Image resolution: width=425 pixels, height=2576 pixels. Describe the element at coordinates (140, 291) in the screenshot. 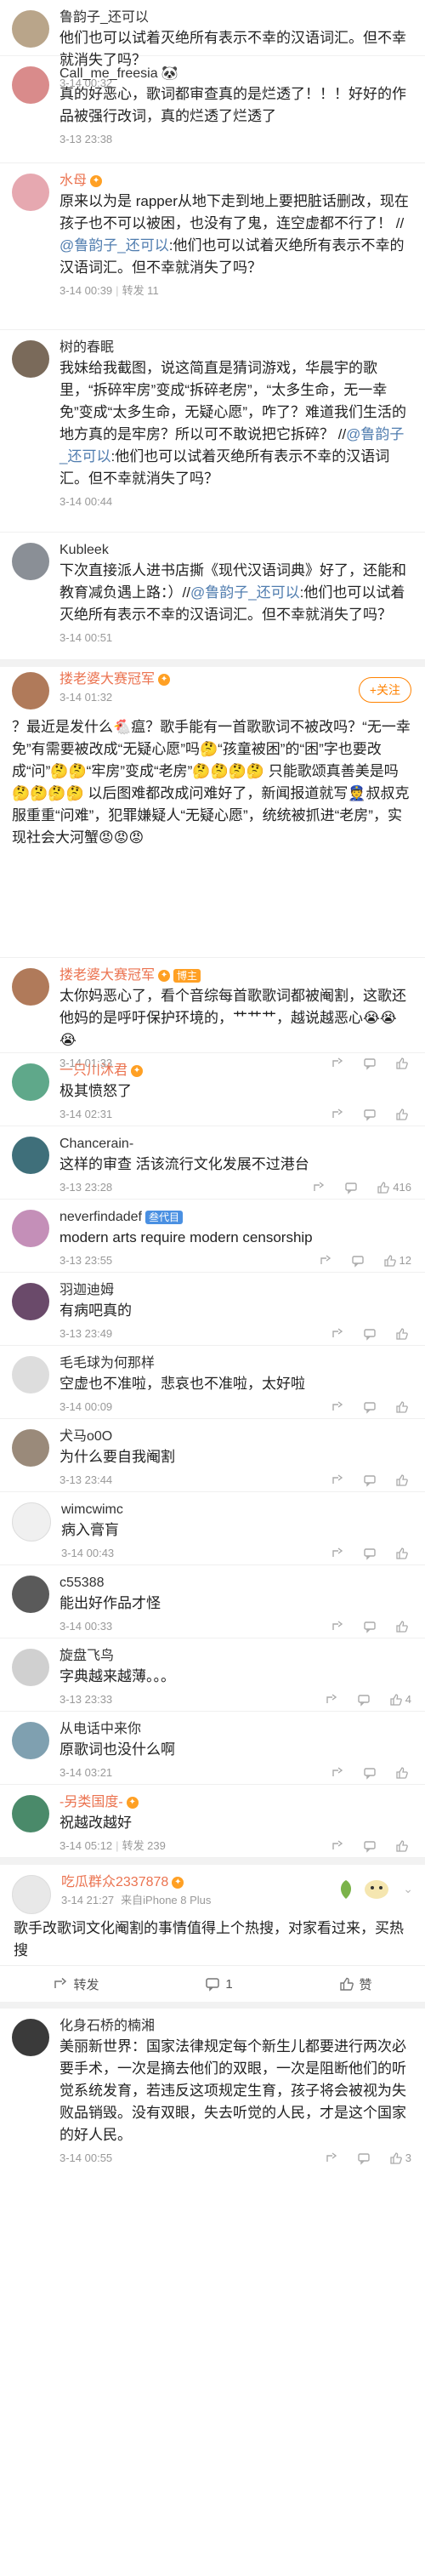

I see `repost-count: 转发 11` at that location.